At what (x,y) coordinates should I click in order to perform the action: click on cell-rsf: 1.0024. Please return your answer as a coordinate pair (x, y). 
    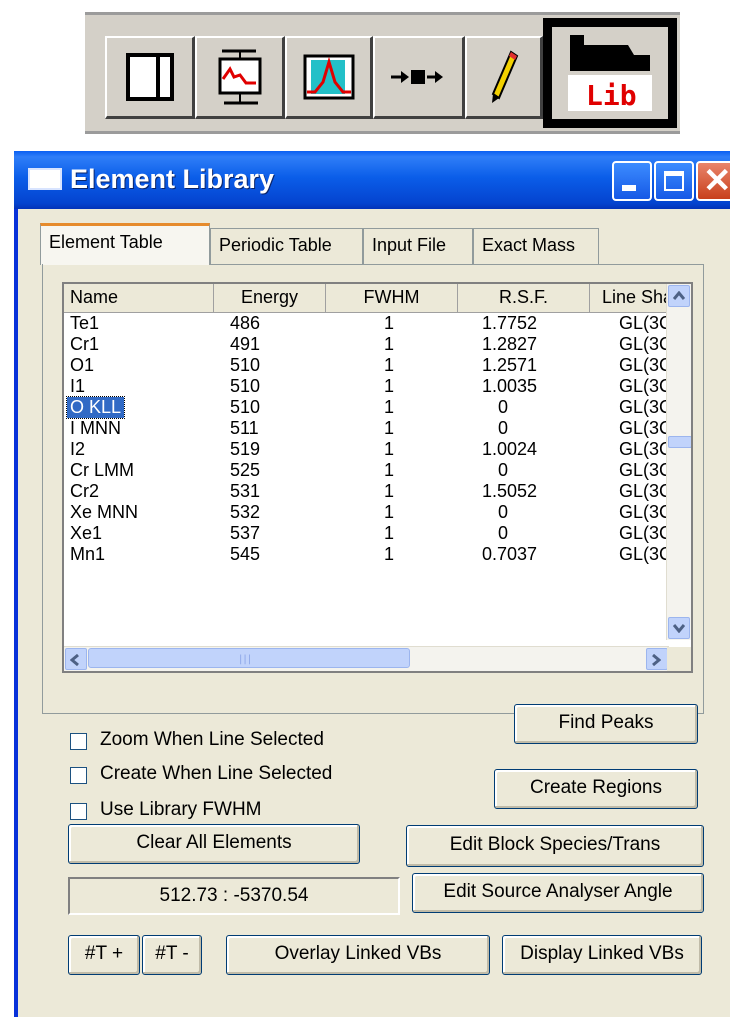
    Looking at the image, I should click on (510, 449).